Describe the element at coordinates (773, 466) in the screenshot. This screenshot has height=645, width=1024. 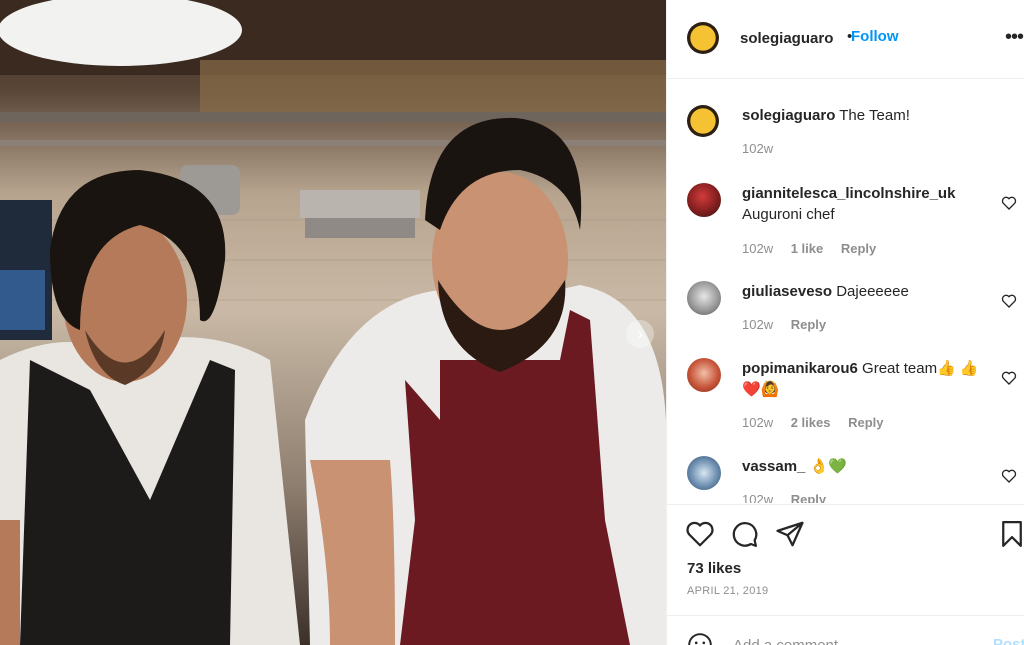
I see `comment-username: vassam_` at that location.